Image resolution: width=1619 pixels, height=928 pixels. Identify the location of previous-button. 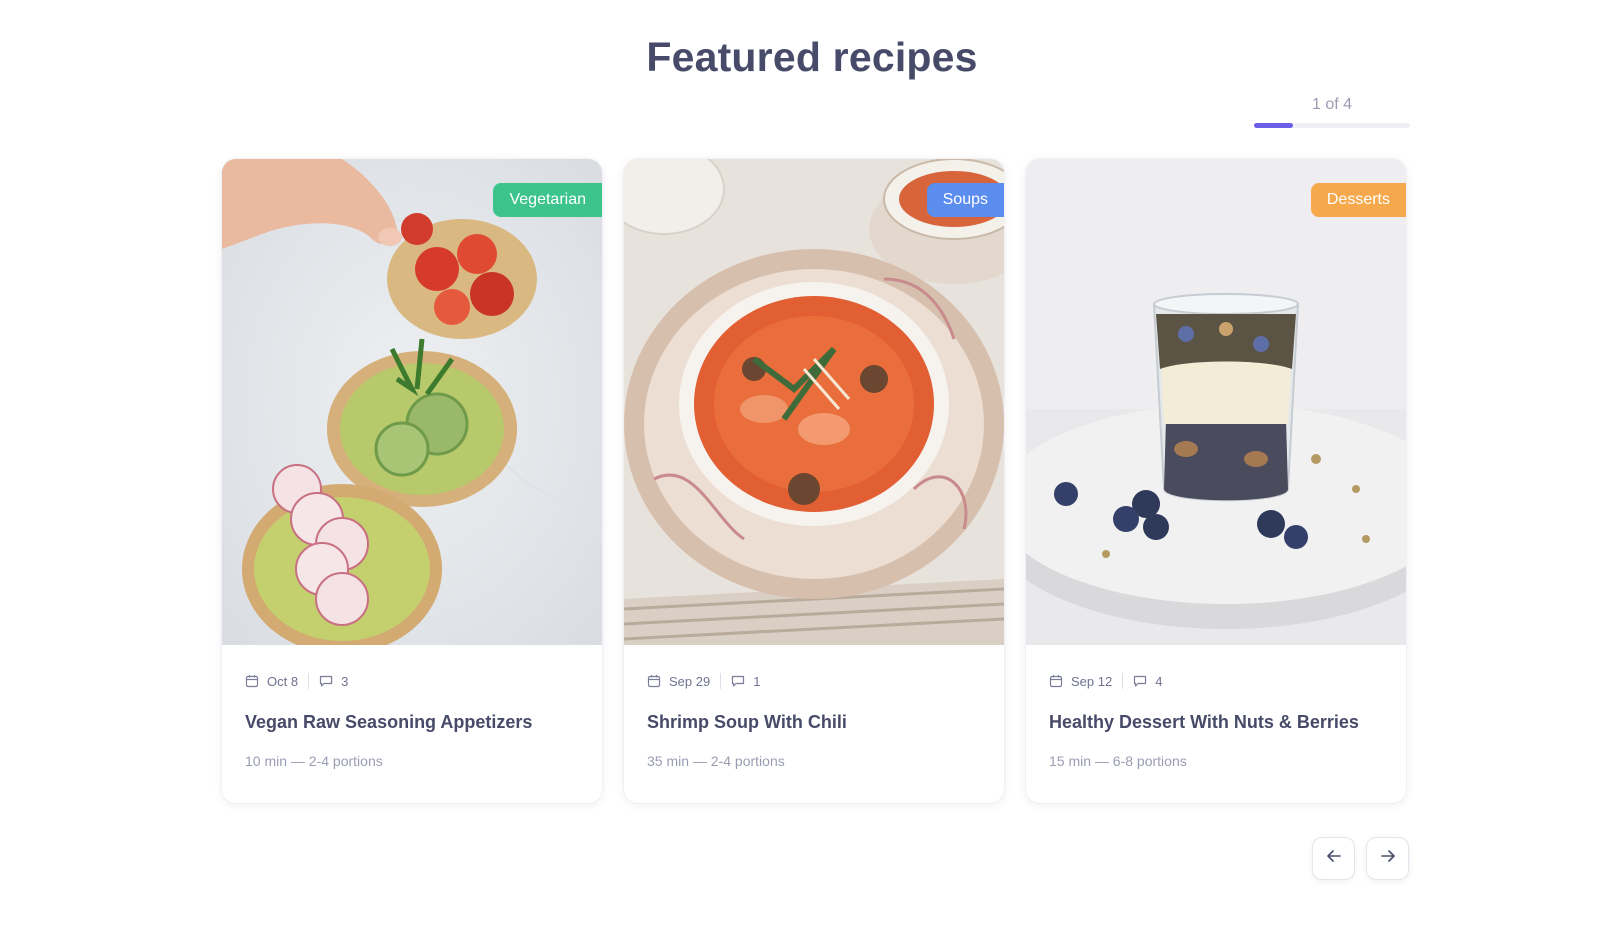
(1333, 858).